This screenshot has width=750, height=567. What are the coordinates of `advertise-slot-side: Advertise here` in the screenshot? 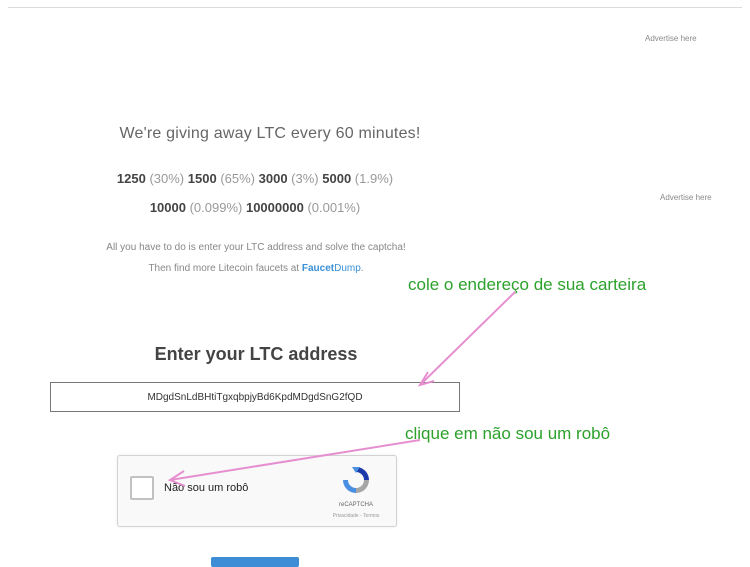 It's located at (686, 197).